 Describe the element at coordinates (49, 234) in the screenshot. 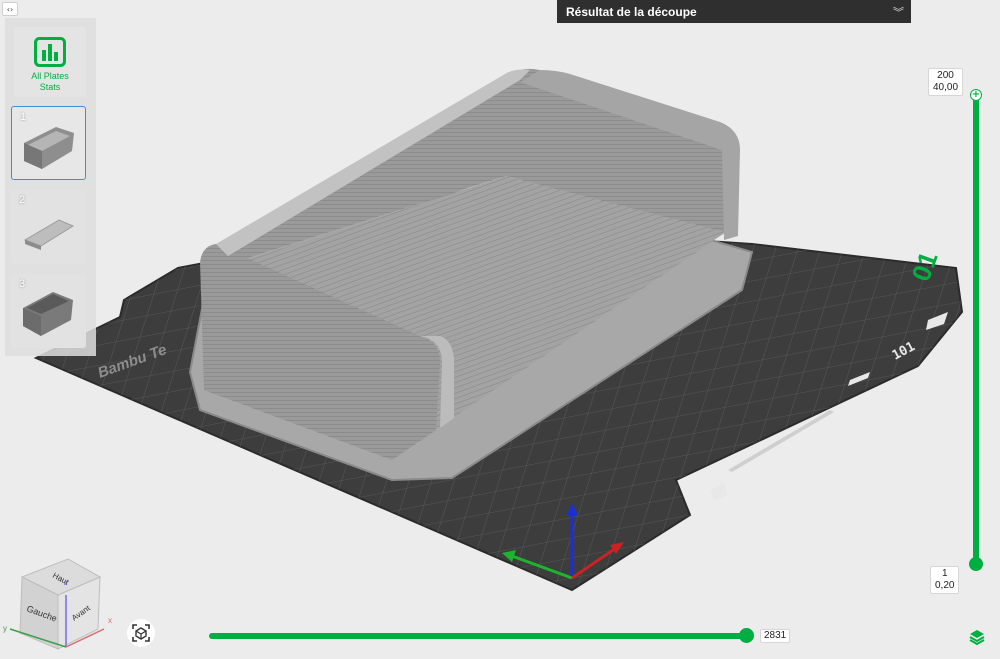

I see `flat-plate-model-icon` at that location.